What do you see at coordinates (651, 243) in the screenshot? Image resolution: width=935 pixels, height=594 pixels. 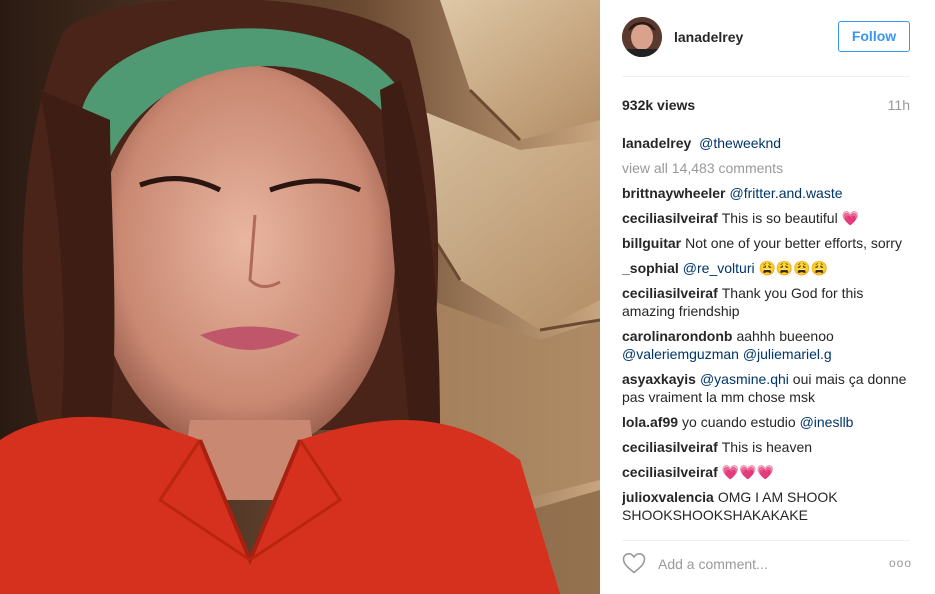 I see `comment-username: billguitar` at bounding box center [651, 243].